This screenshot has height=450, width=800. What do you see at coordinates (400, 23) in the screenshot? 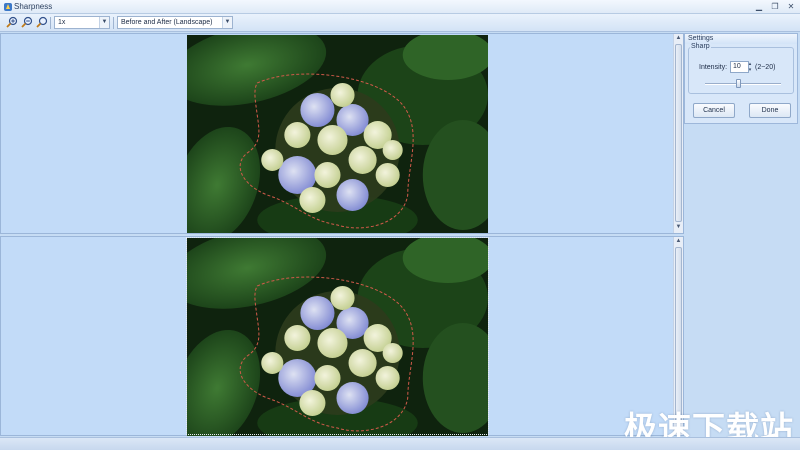
I see `toolbar: 1x ▼ Before and After (Landscape) ▼` at bounding box center [400, 23].